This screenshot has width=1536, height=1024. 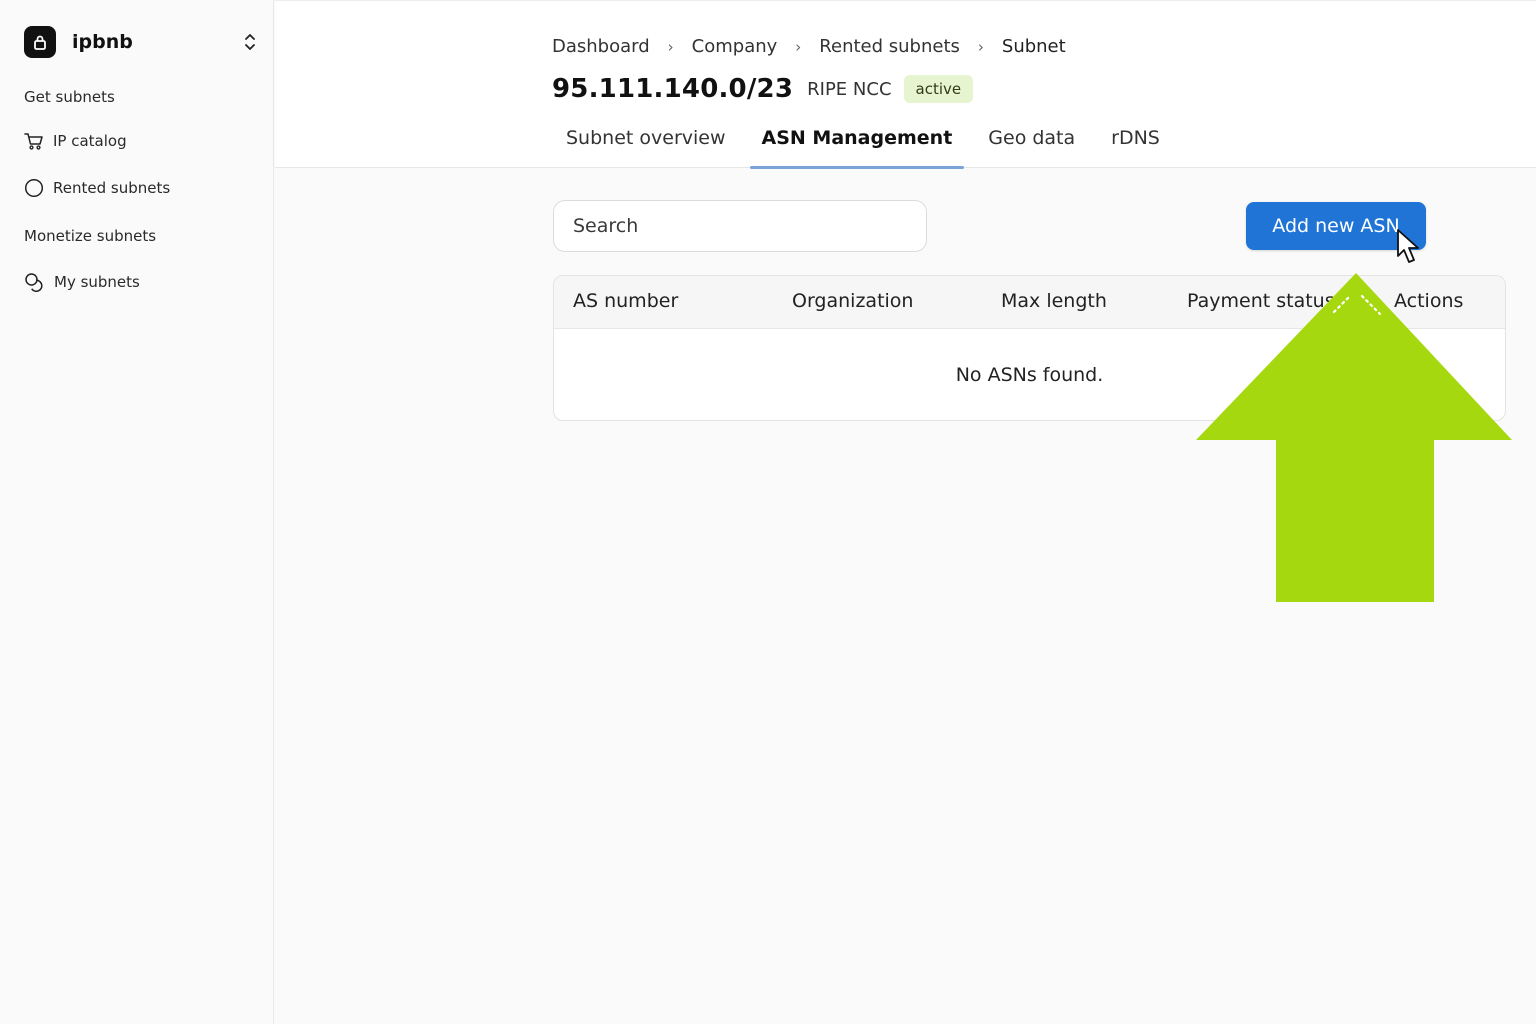 I want to click on sidebar-item-ip-catalog: IP catalog, so click(x=75, y=141).